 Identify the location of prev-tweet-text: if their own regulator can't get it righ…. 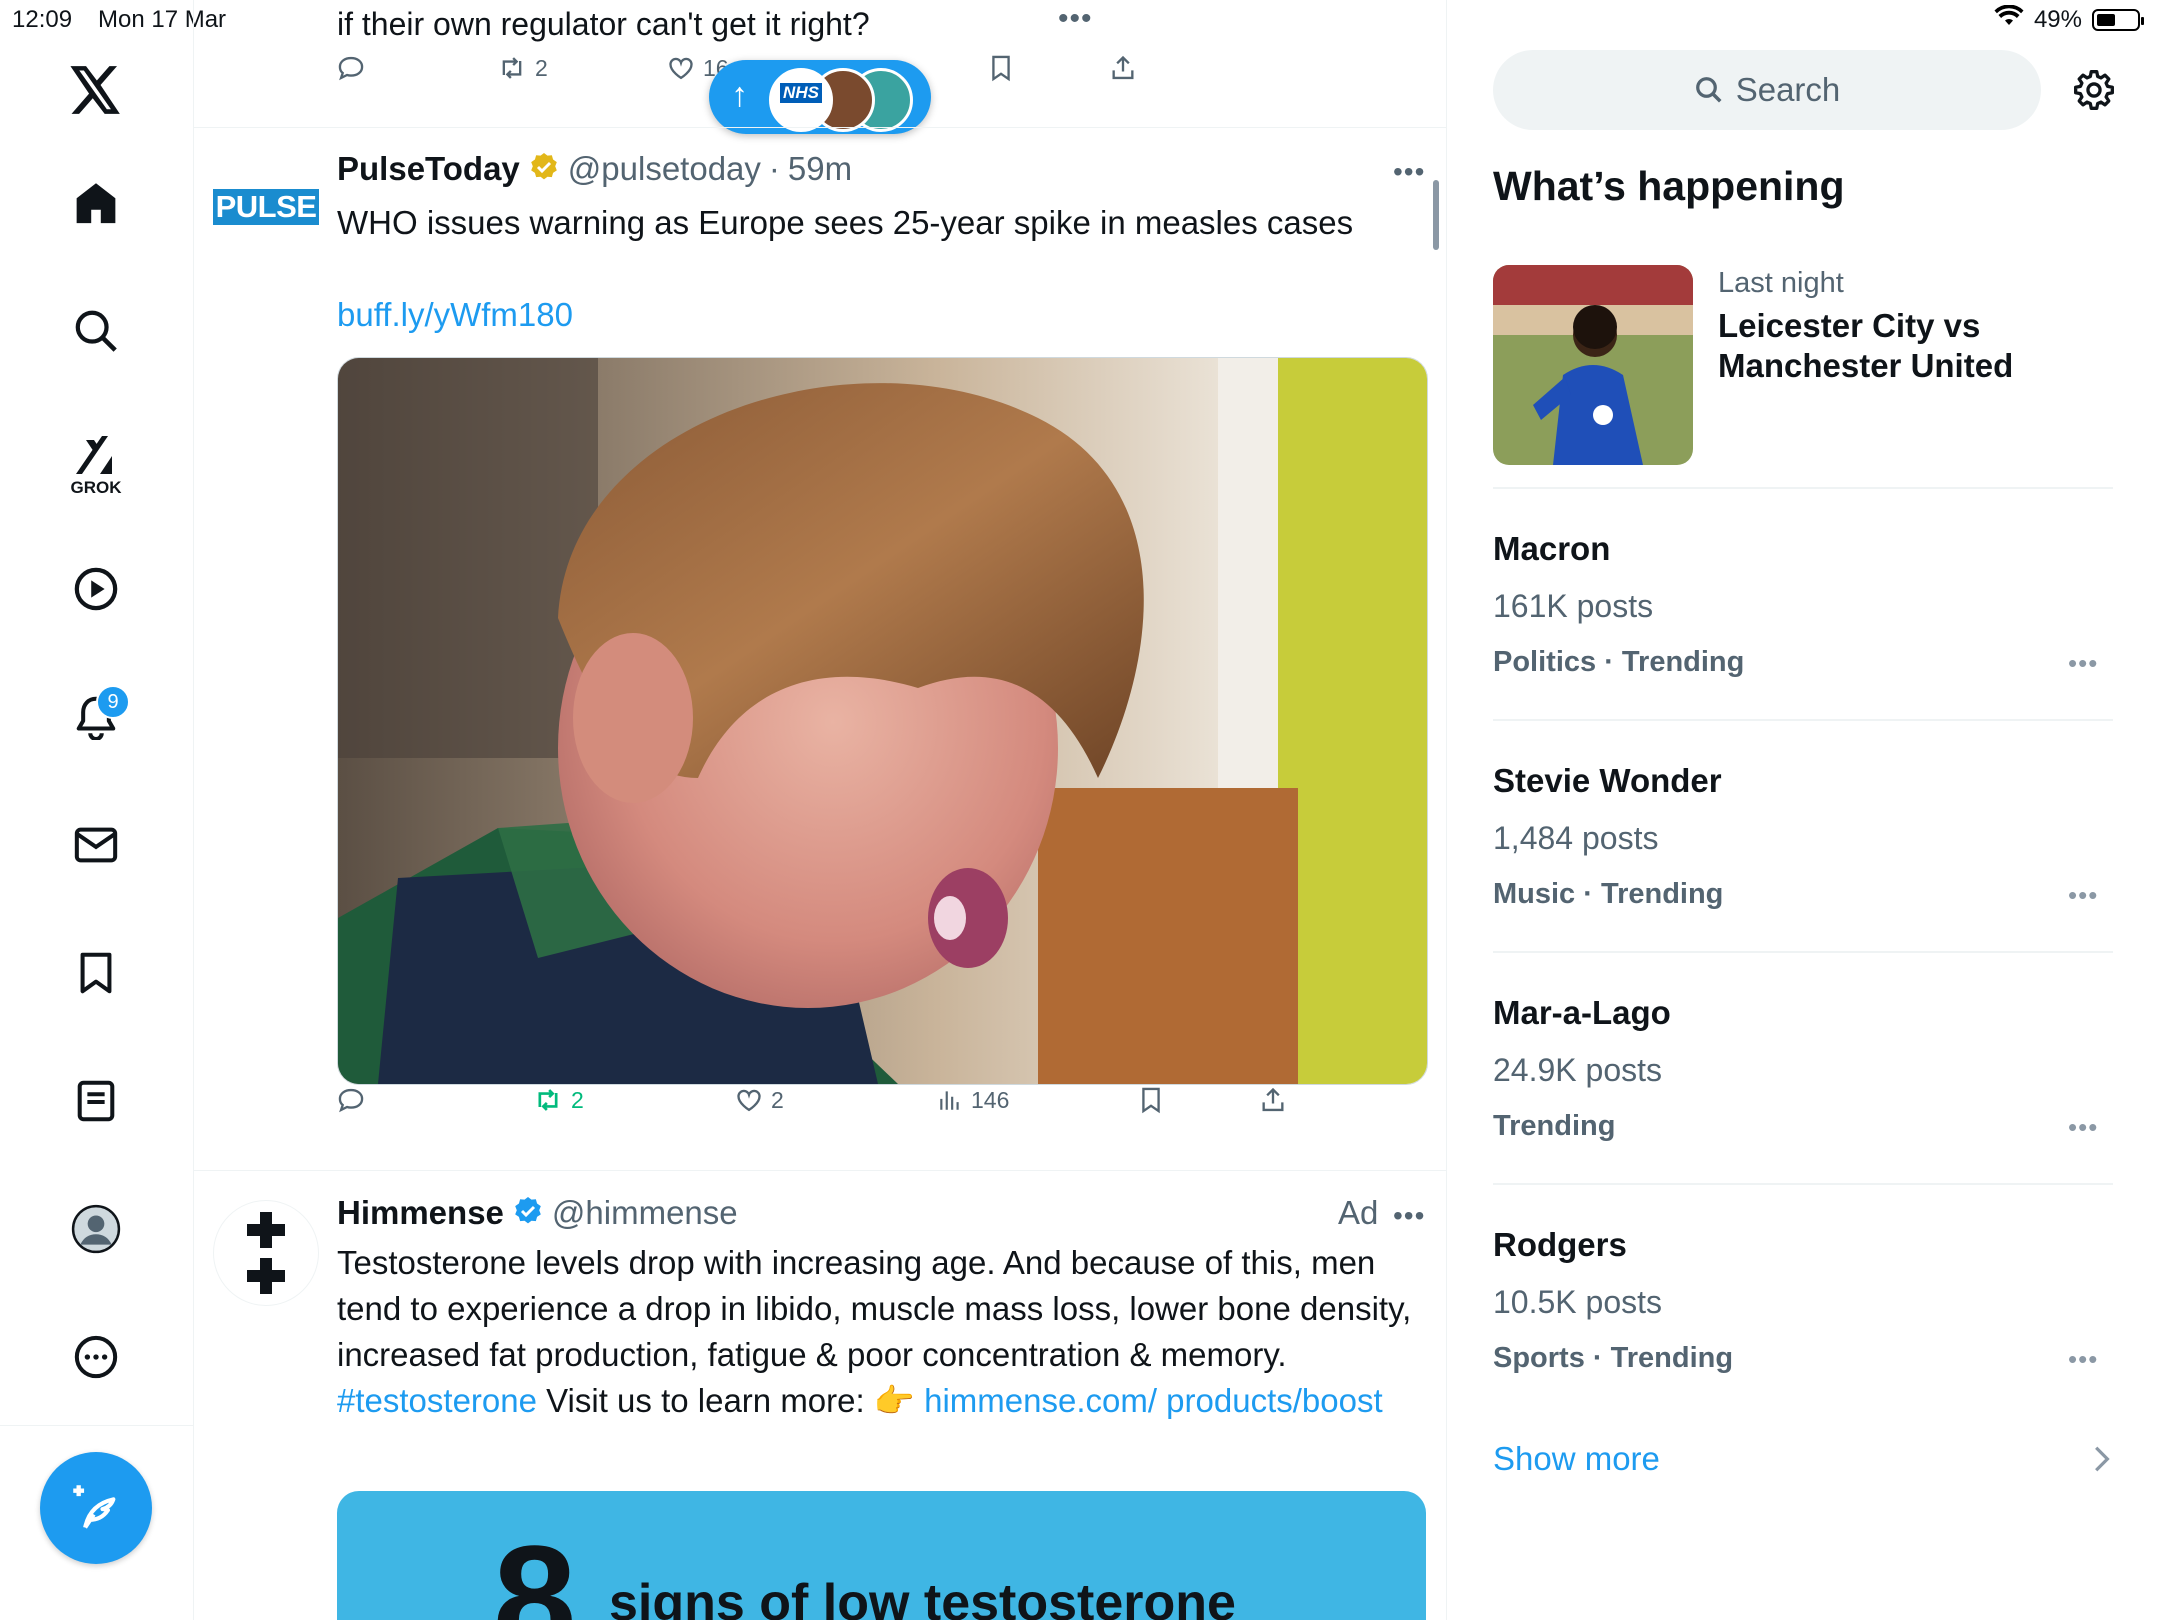
(603, 24).